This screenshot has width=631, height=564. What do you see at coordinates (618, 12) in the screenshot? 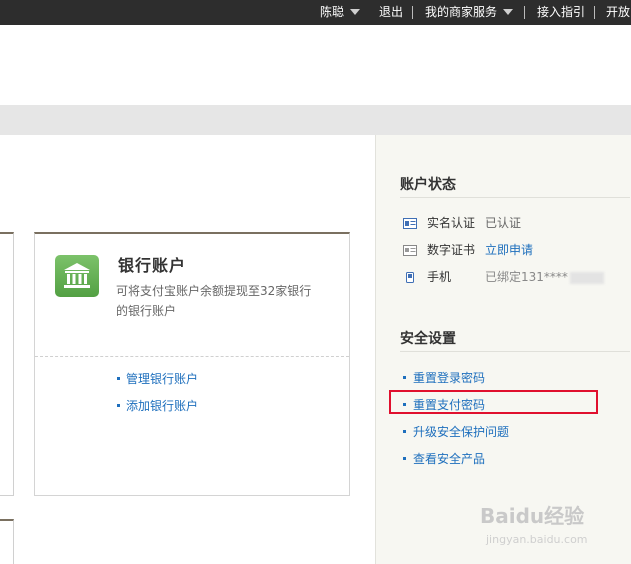
I see `open-platform-link: 开放` at bounding box center [618, 12].